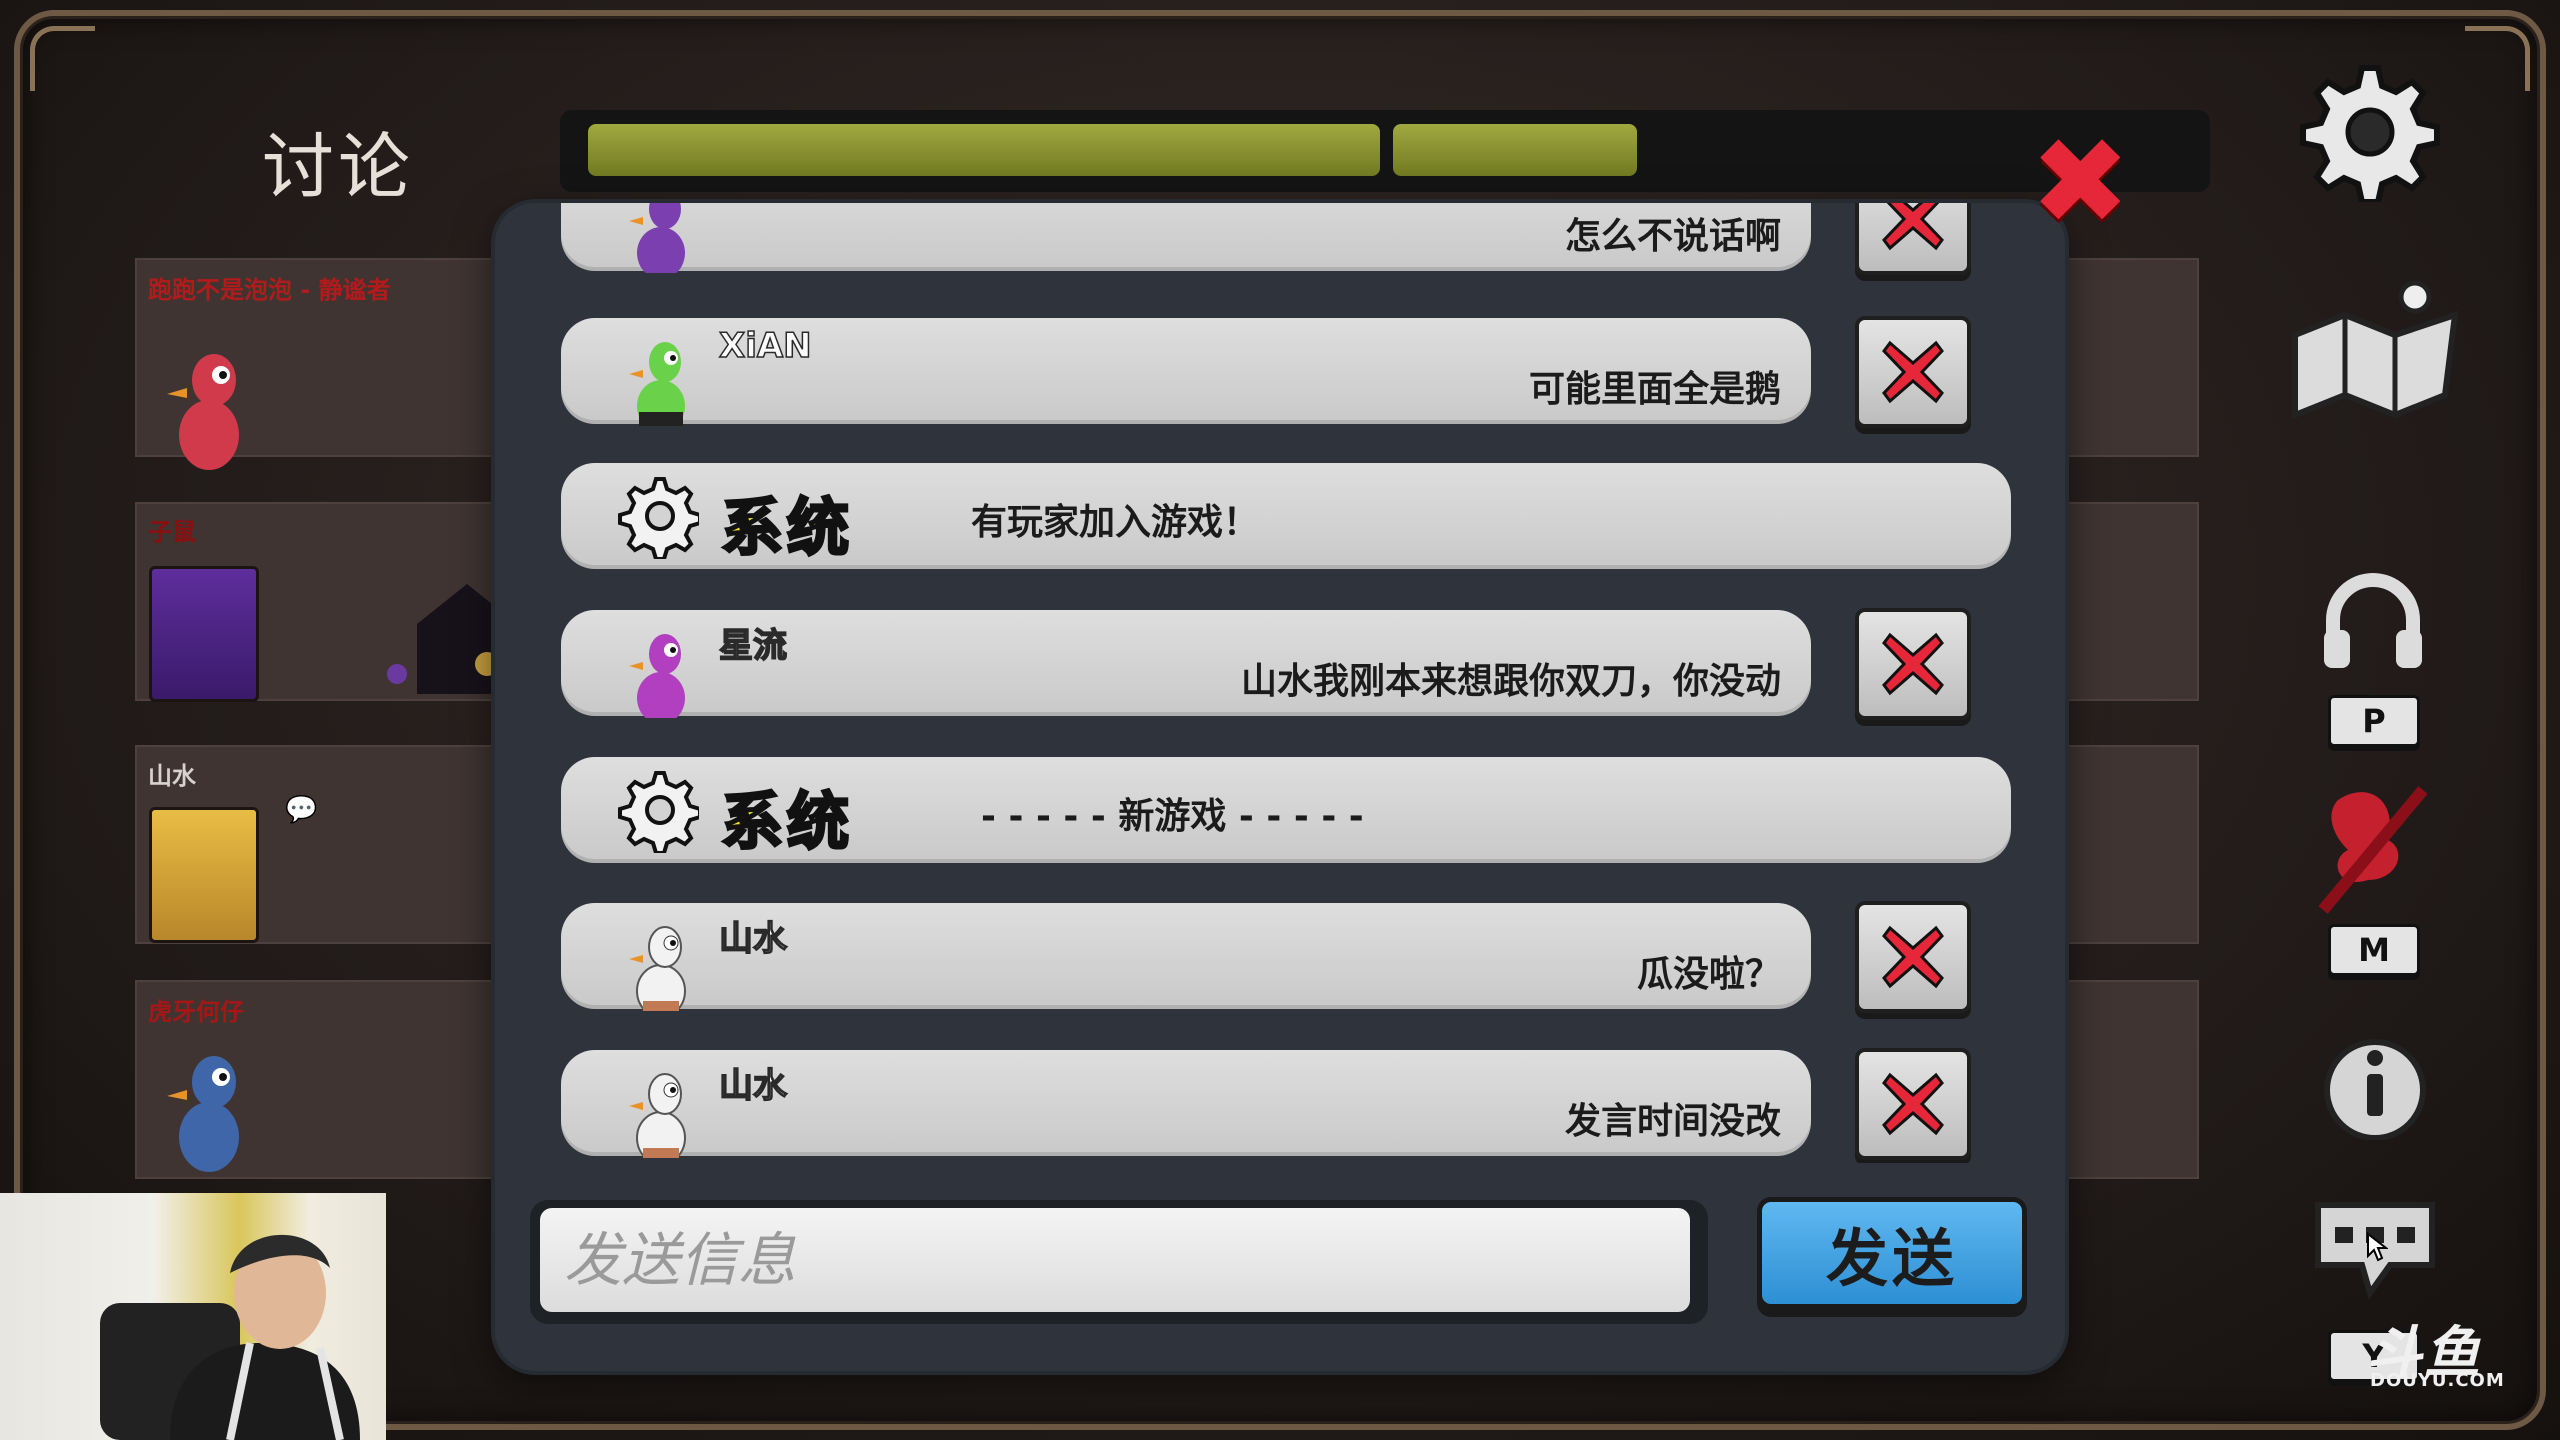 This screenshot has width=2560, height=1440. I want to click on chat-message: XiAN 可能里面全是鹅, so click(1186, 372).